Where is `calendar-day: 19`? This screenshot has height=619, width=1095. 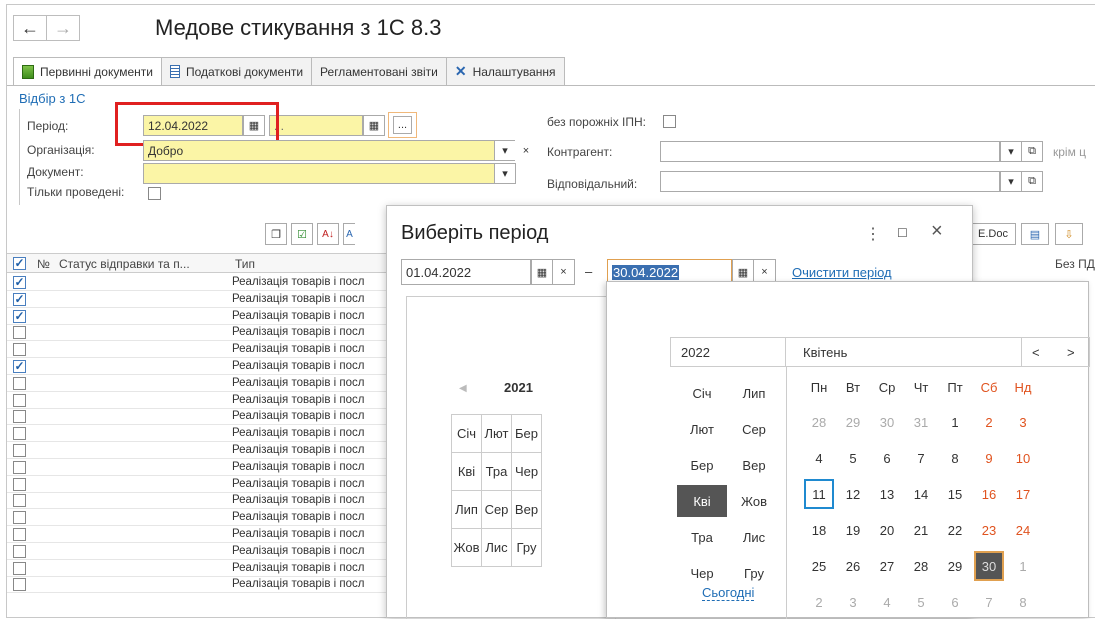 calendar-day: 19 is located at coordinates (853, 530).